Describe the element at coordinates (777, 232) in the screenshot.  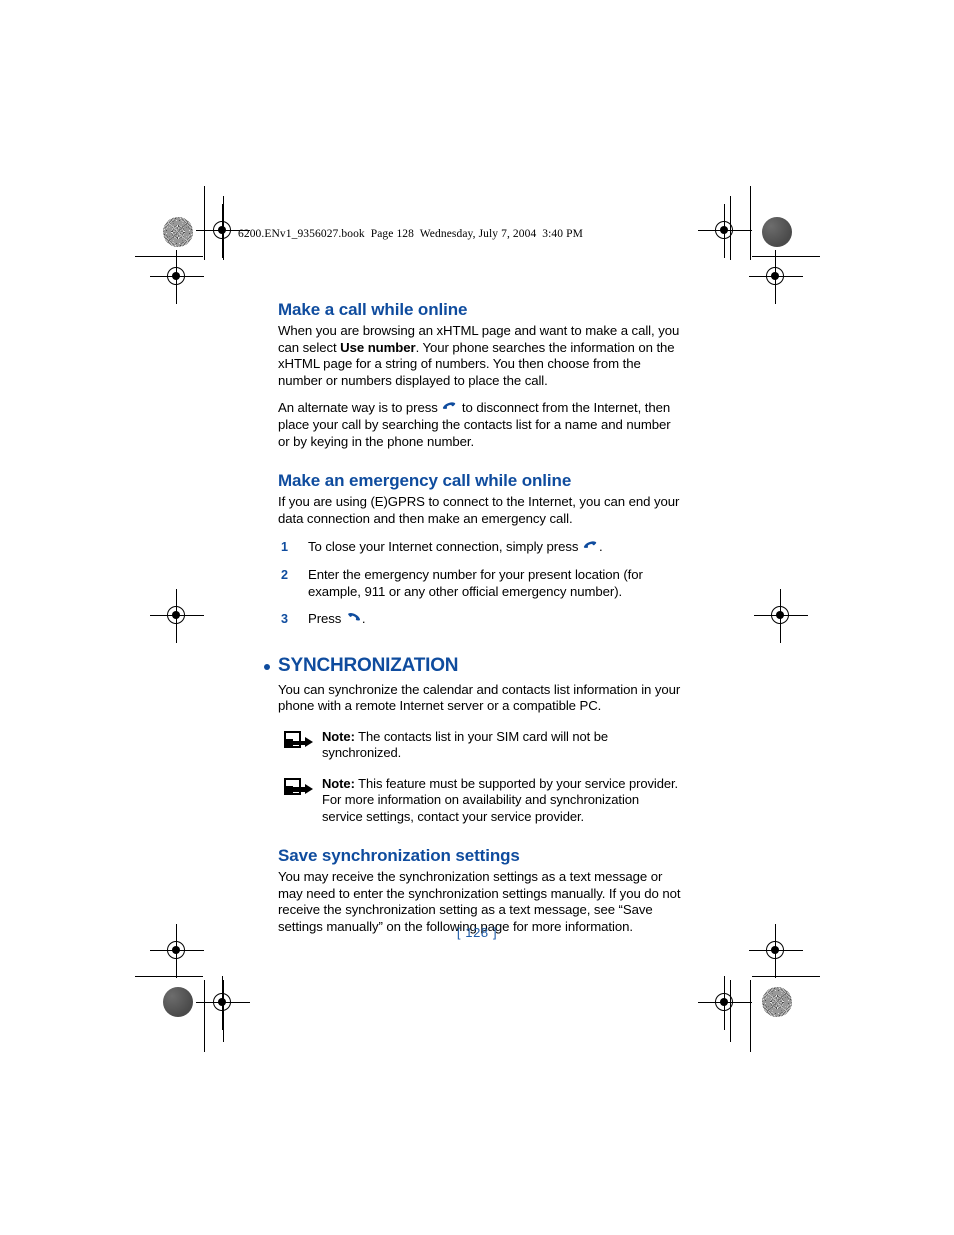
I see `color-control-dot-top-right` at that location.